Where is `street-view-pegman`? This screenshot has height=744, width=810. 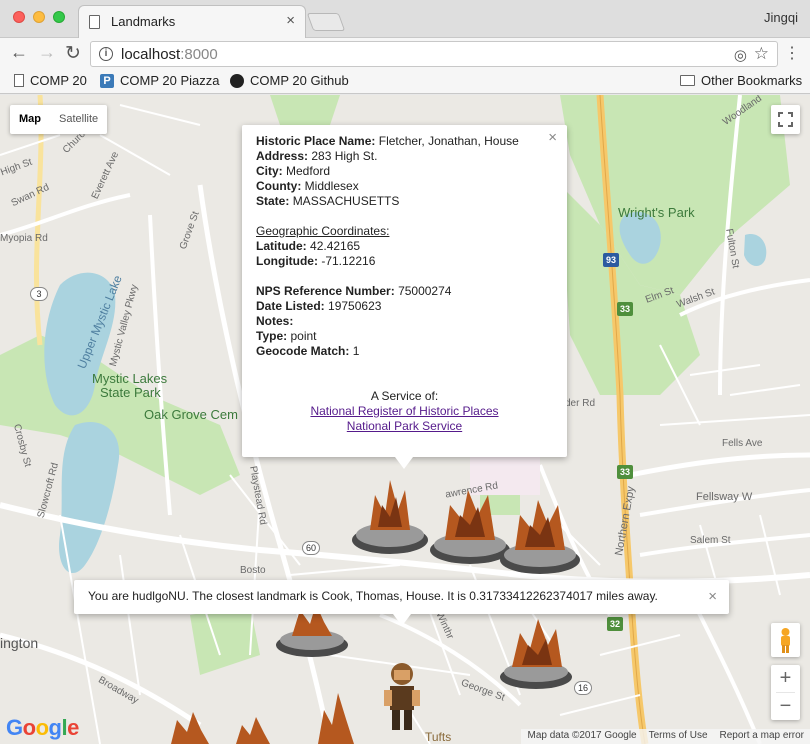
street-view-pegman is located at coordinates (785, 640).